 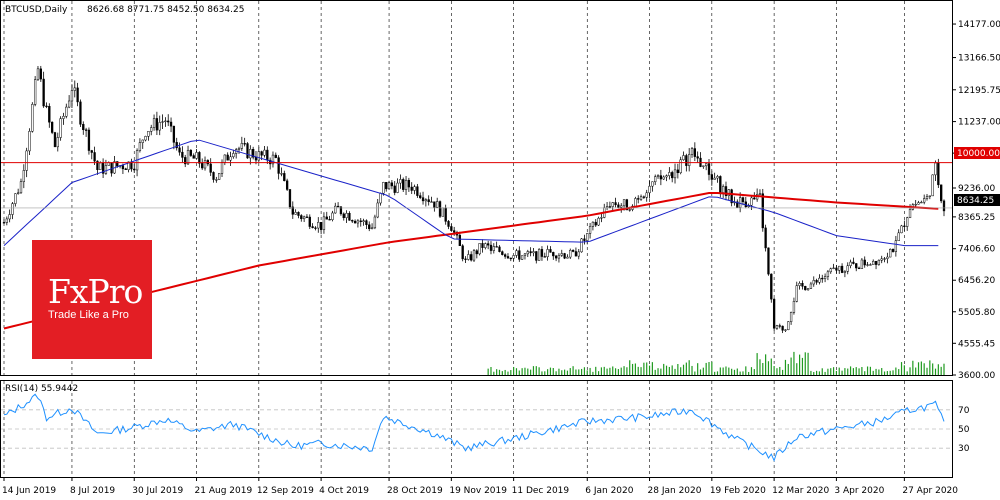 I want to click on time-tick-label: 12 Mar 2020, so click(x=800, y=491).